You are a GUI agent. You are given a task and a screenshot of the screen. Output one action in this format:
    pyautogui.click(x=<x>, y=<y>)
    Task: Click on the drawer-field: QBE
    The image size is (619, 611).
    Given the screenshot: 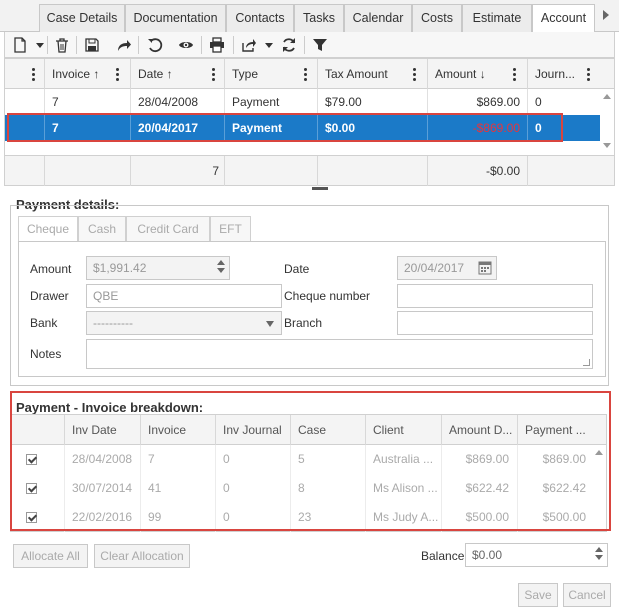 What is the action you would take?
    pyautogui.click(x=184, y=296)
    